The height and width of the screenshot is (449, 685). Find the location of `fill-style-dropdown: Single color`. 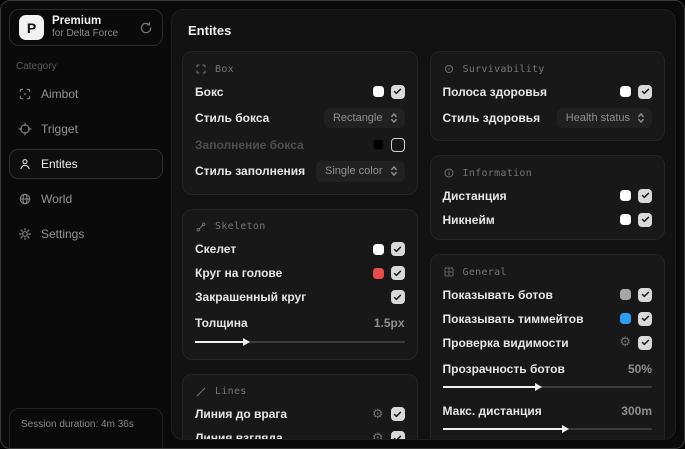

fill-style-dropdown: Single color is located at coordinates (360, 171).